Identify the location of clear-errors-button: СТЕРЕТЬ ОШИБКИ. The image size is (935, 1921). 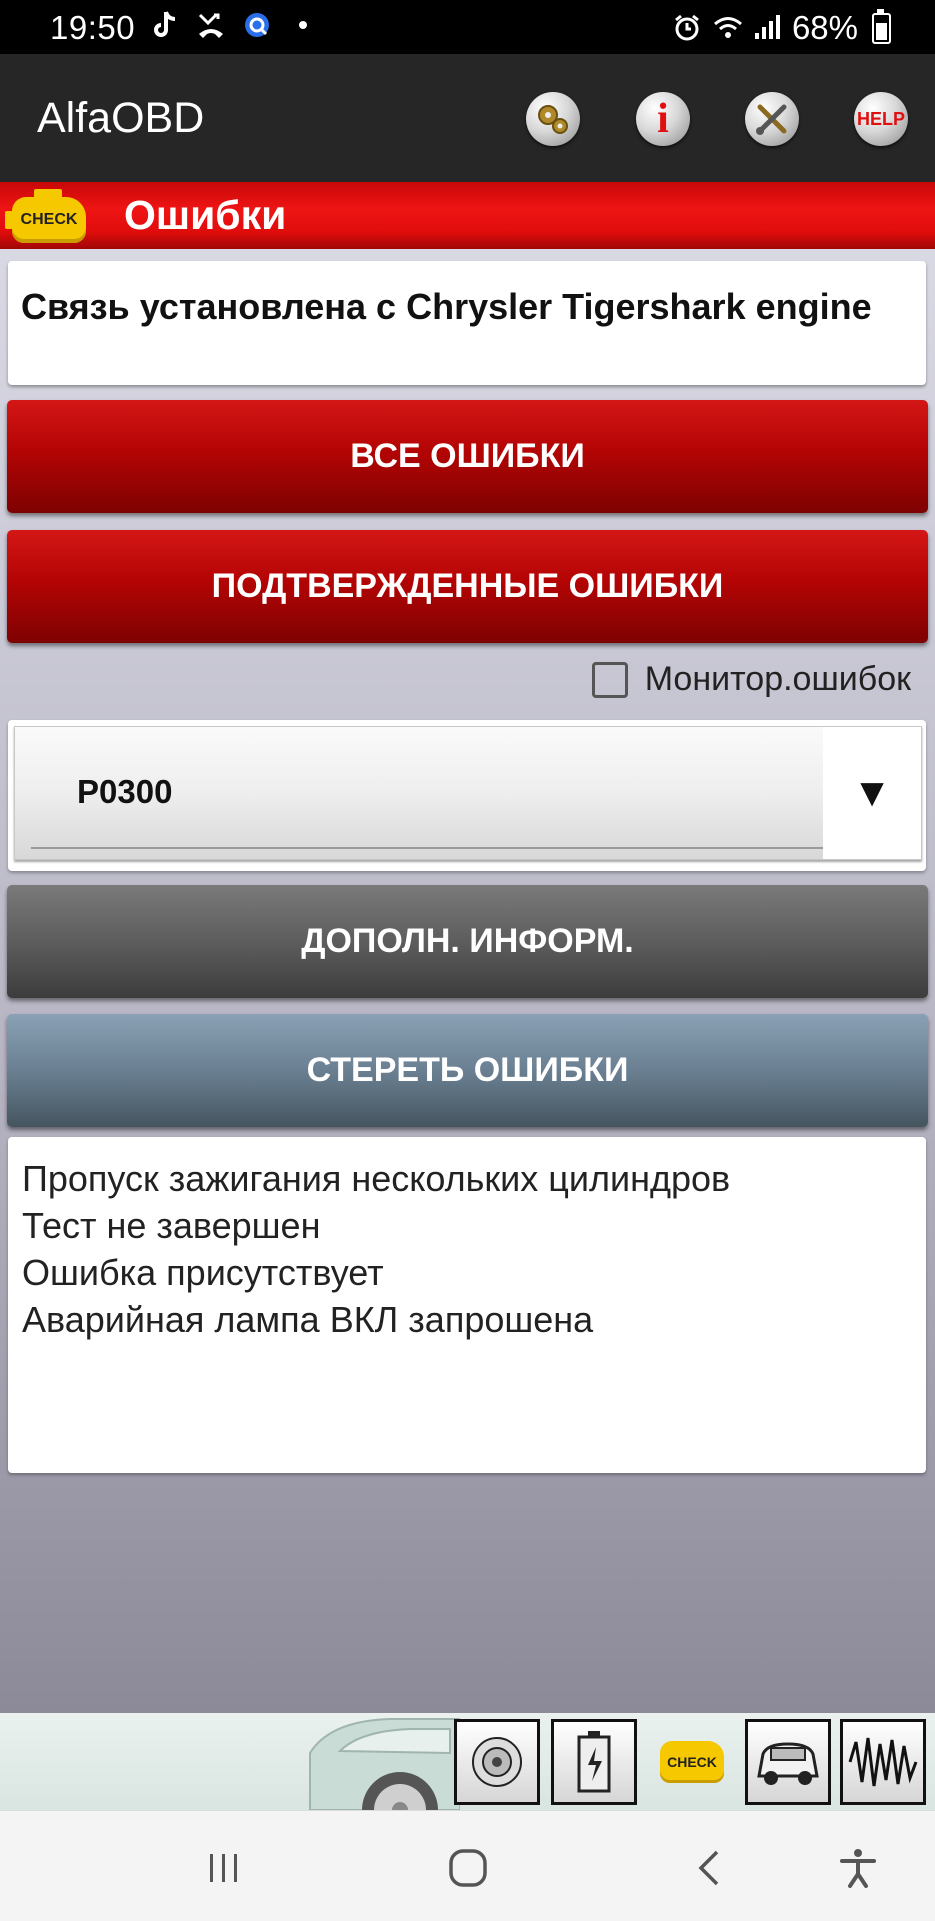
(467, 1070).